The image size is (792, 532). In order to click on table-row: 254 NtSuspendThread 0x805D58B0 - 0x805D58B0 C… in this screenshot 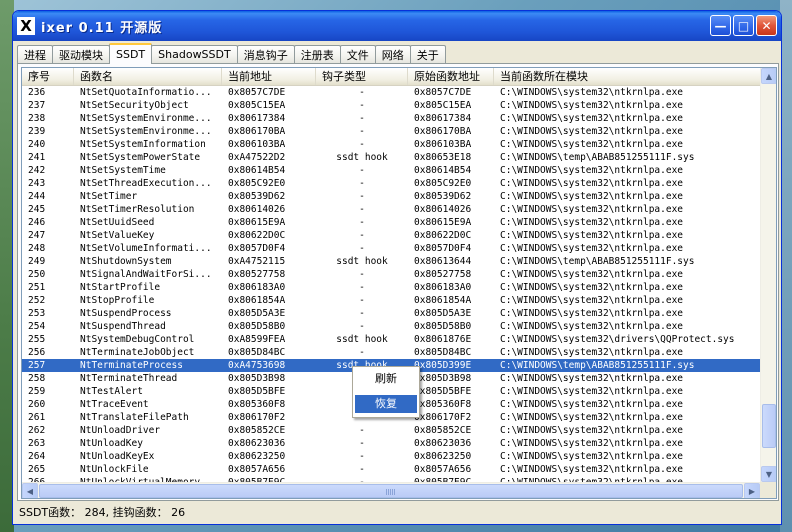, I will do `click(392, 326)`.